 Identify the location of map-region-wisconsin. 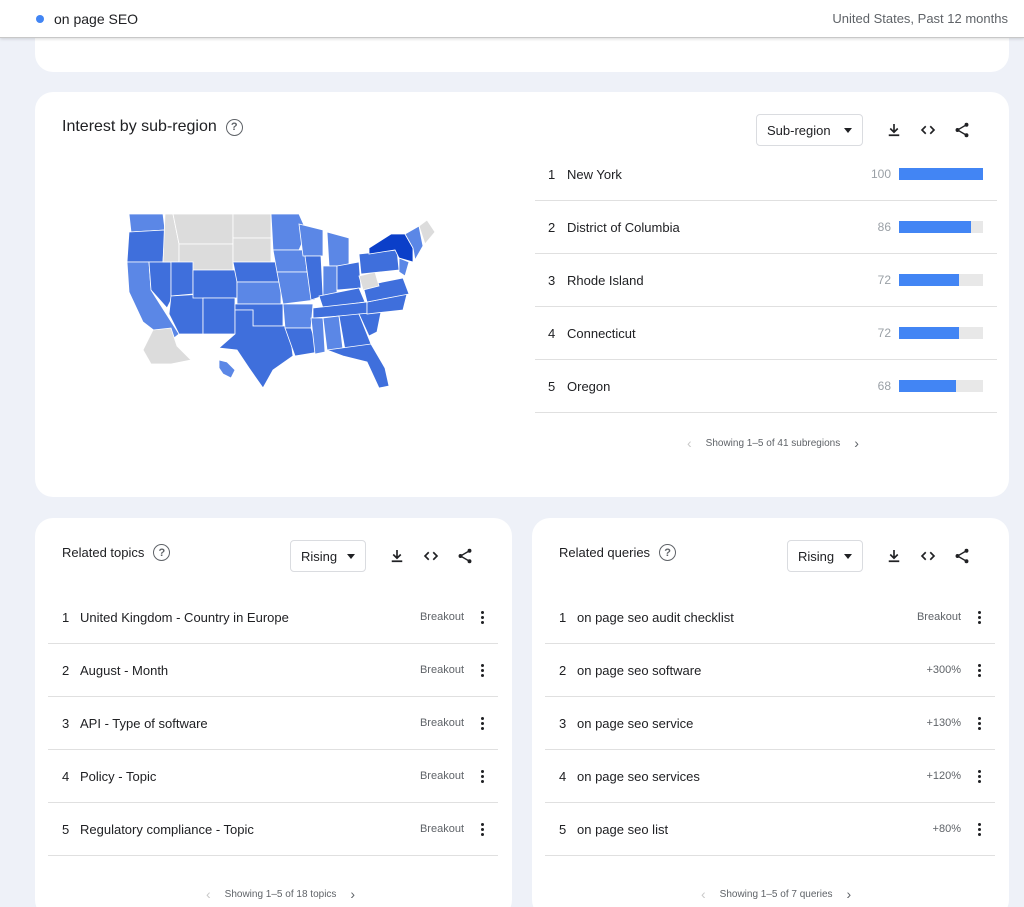
(311, 240).